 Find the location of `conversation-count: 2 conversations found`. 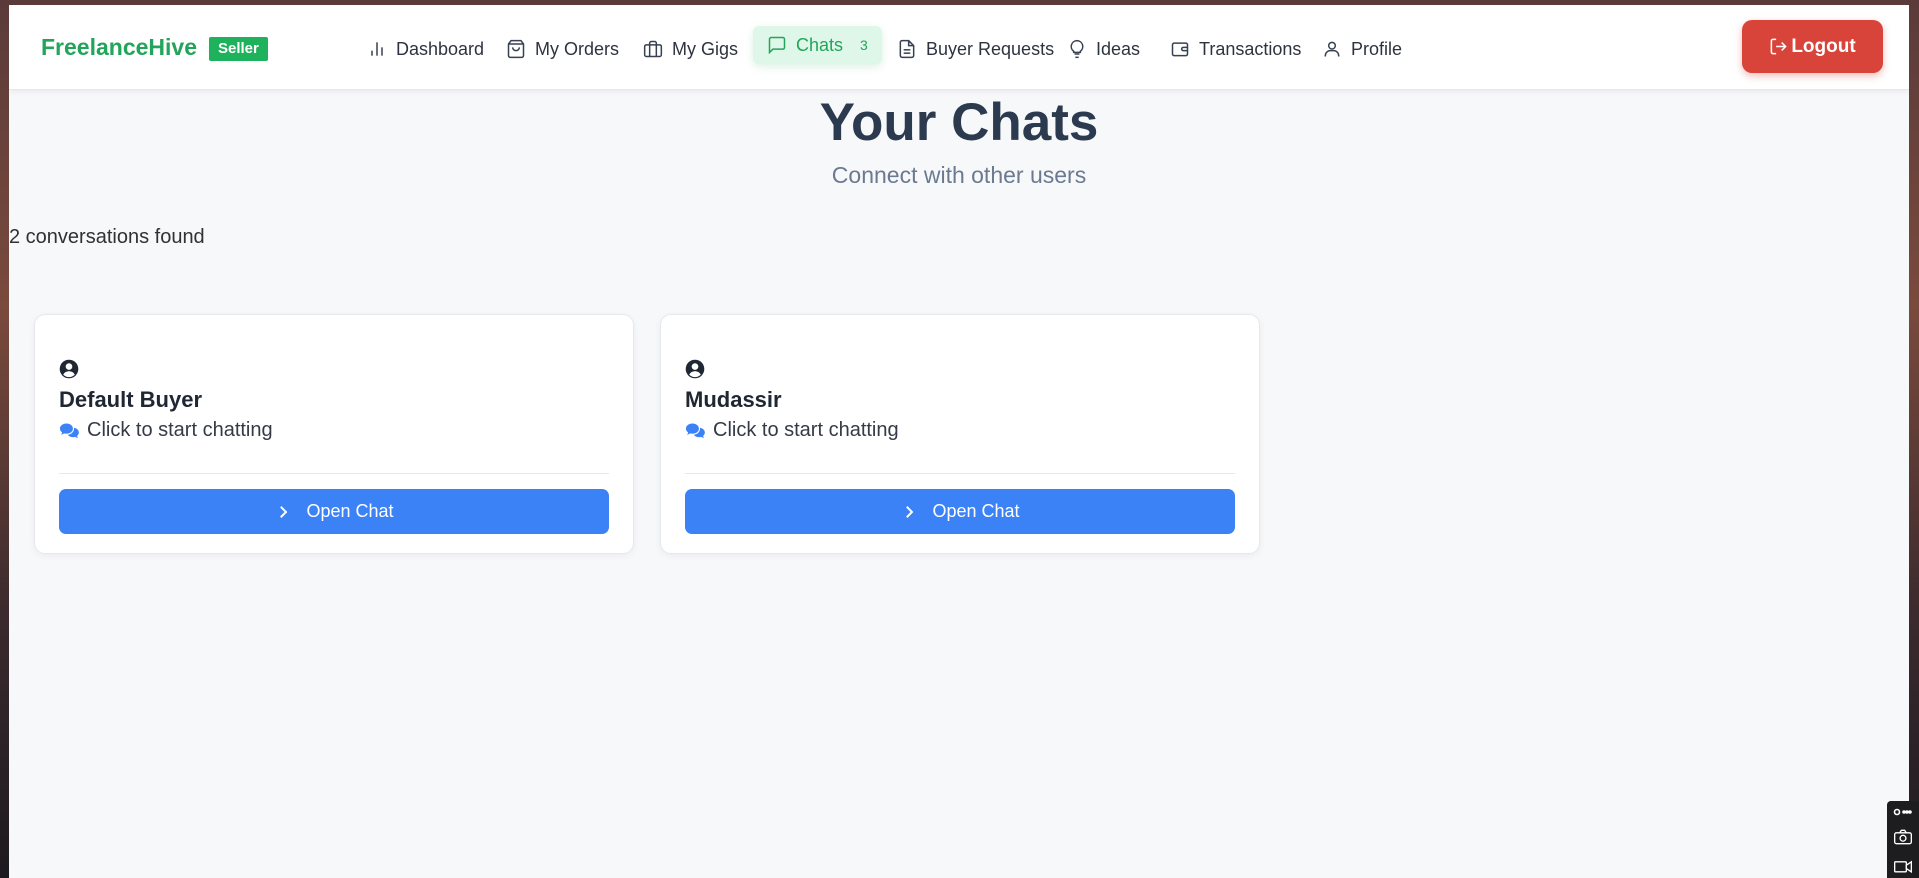

conversation-count: 2 conversations found is located at coordinates (107, 237).